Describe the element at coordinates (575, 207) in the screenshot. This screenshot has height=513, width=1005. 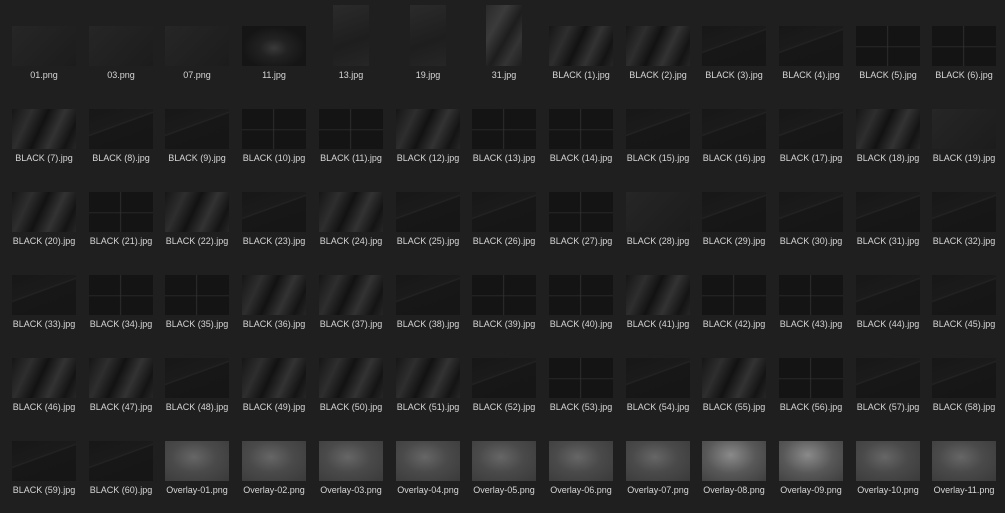
I see `file-item: BLACK (27).jpg` at that location.